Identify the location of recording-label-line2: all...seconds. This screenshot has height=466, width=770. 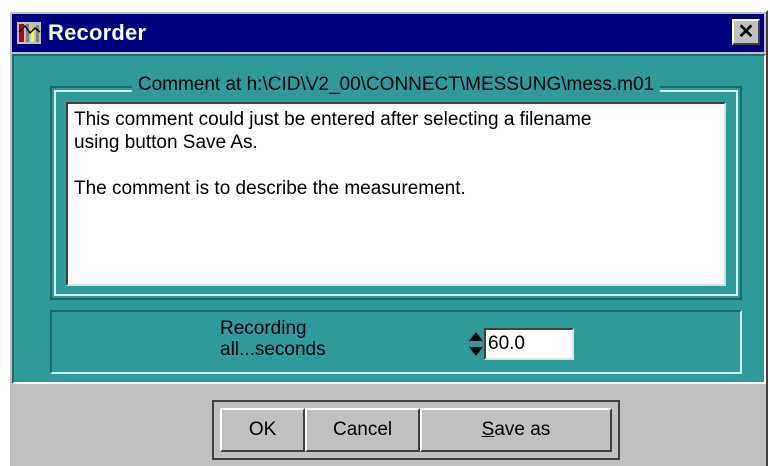
(273, 349).